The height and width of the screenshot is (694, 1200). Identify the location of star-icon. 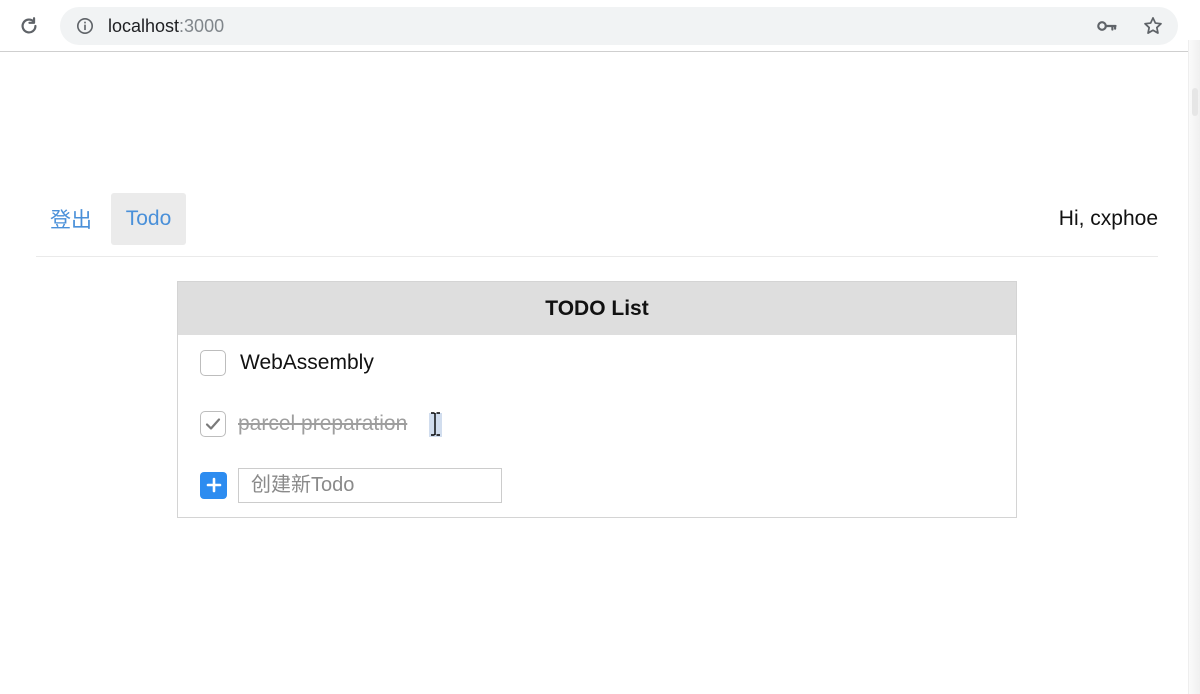
(1153, 26).